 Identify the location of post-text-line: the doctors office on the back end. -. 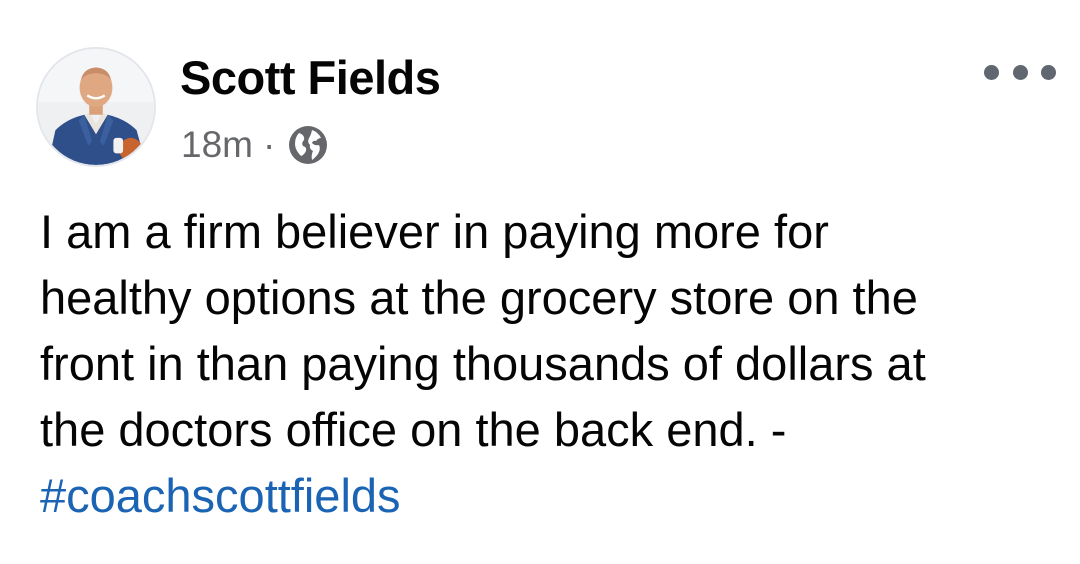
(413, 429).